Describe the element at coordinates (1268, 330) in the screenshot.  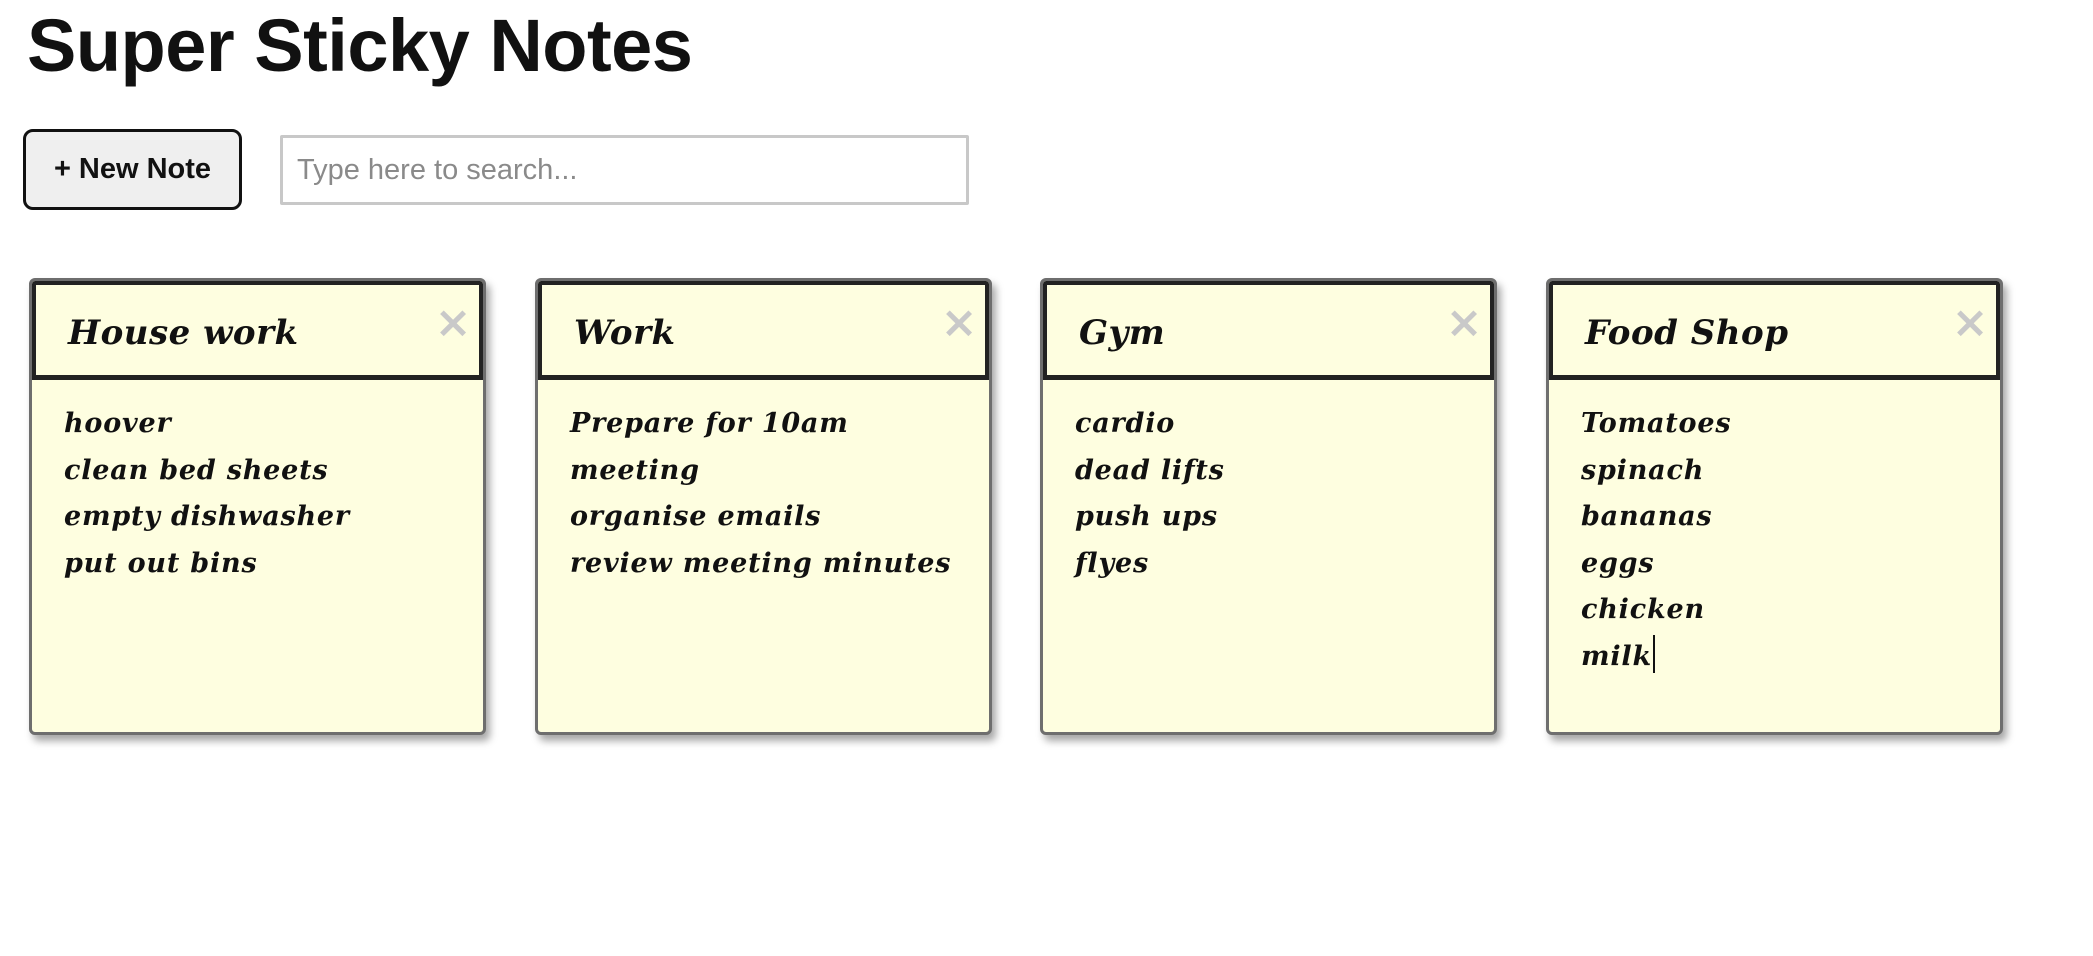
I see `note-header: Gym ×` at that location.